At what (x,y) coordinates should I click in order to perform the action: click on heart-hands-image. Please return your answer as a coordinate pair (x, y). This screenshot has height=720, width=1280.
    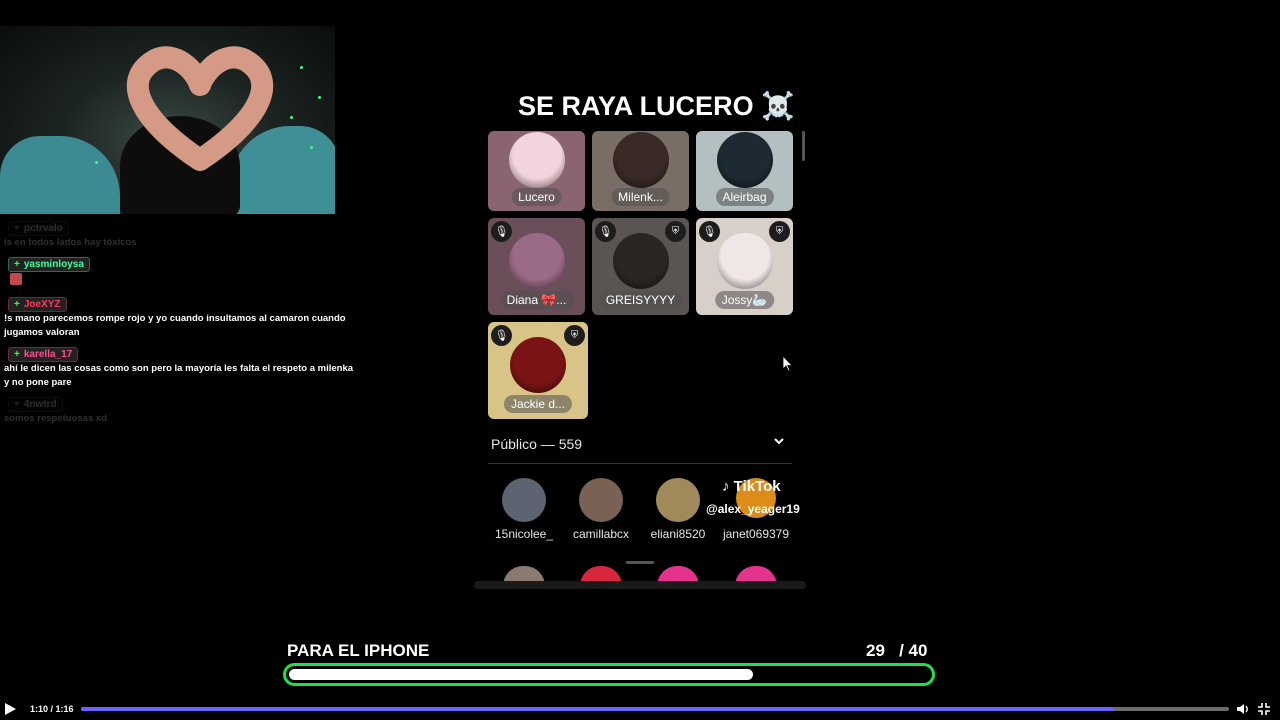
    Looking at the image, I should click on (200, 108).